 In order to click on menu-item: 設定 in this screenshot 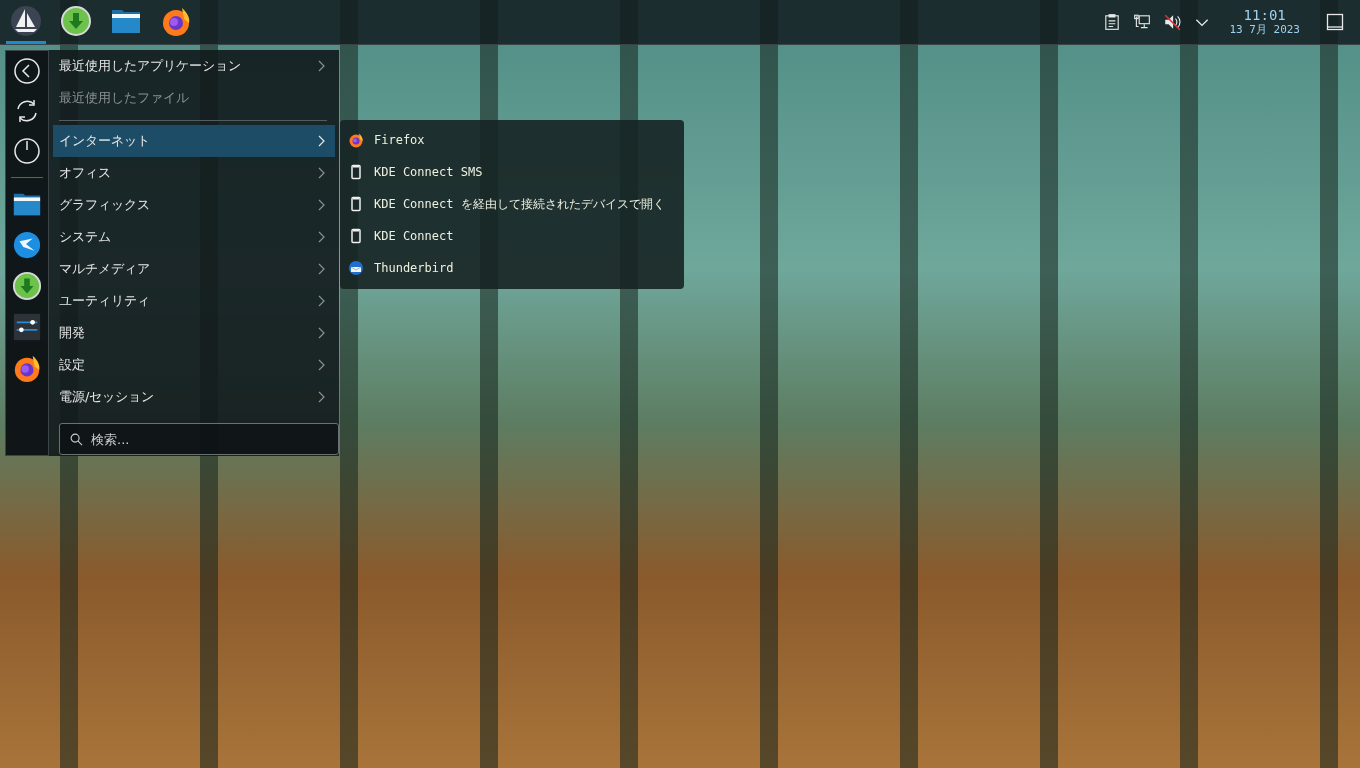, I will do `click(194, 365)`.